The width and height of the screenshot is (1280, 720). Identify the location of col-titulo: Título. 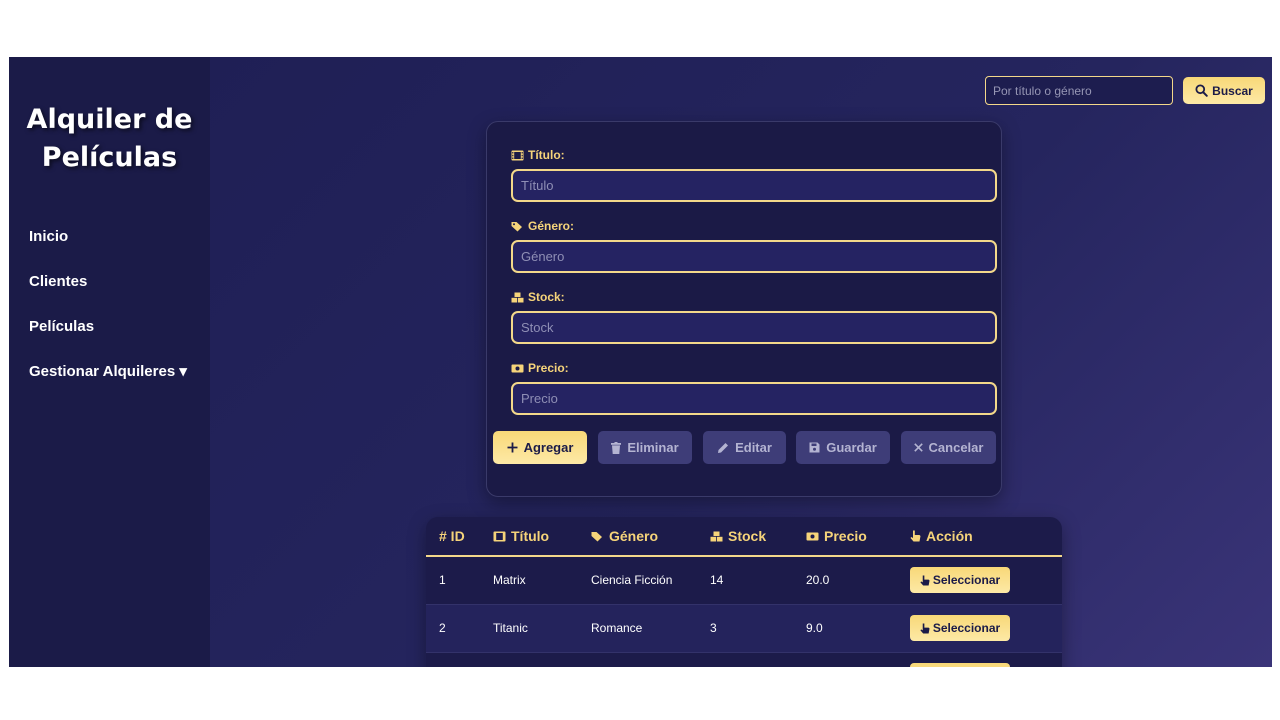
(542, 537).